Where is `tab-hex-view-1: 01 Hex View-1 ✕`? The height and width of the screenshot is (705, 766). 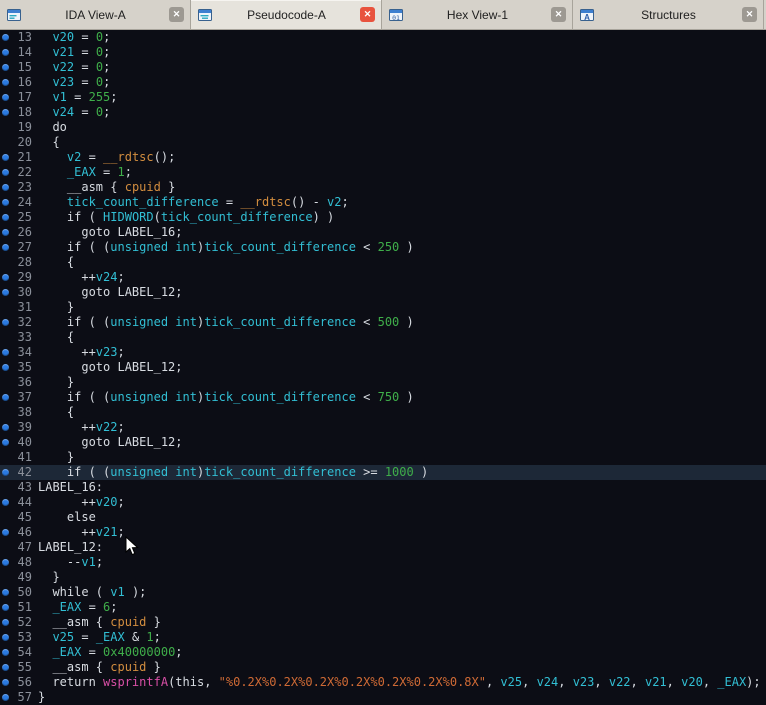
tab-hex-view-1: 01 Hex View-1 ✕ is located at coordinates (477, 14).